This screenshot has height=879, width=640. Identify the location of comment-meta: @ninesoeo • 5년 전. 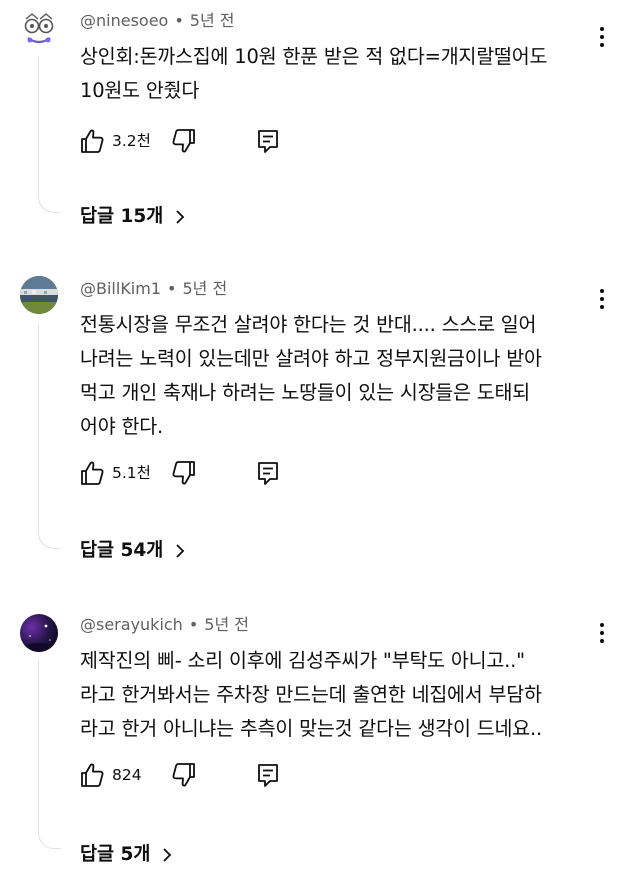
(157, 21).